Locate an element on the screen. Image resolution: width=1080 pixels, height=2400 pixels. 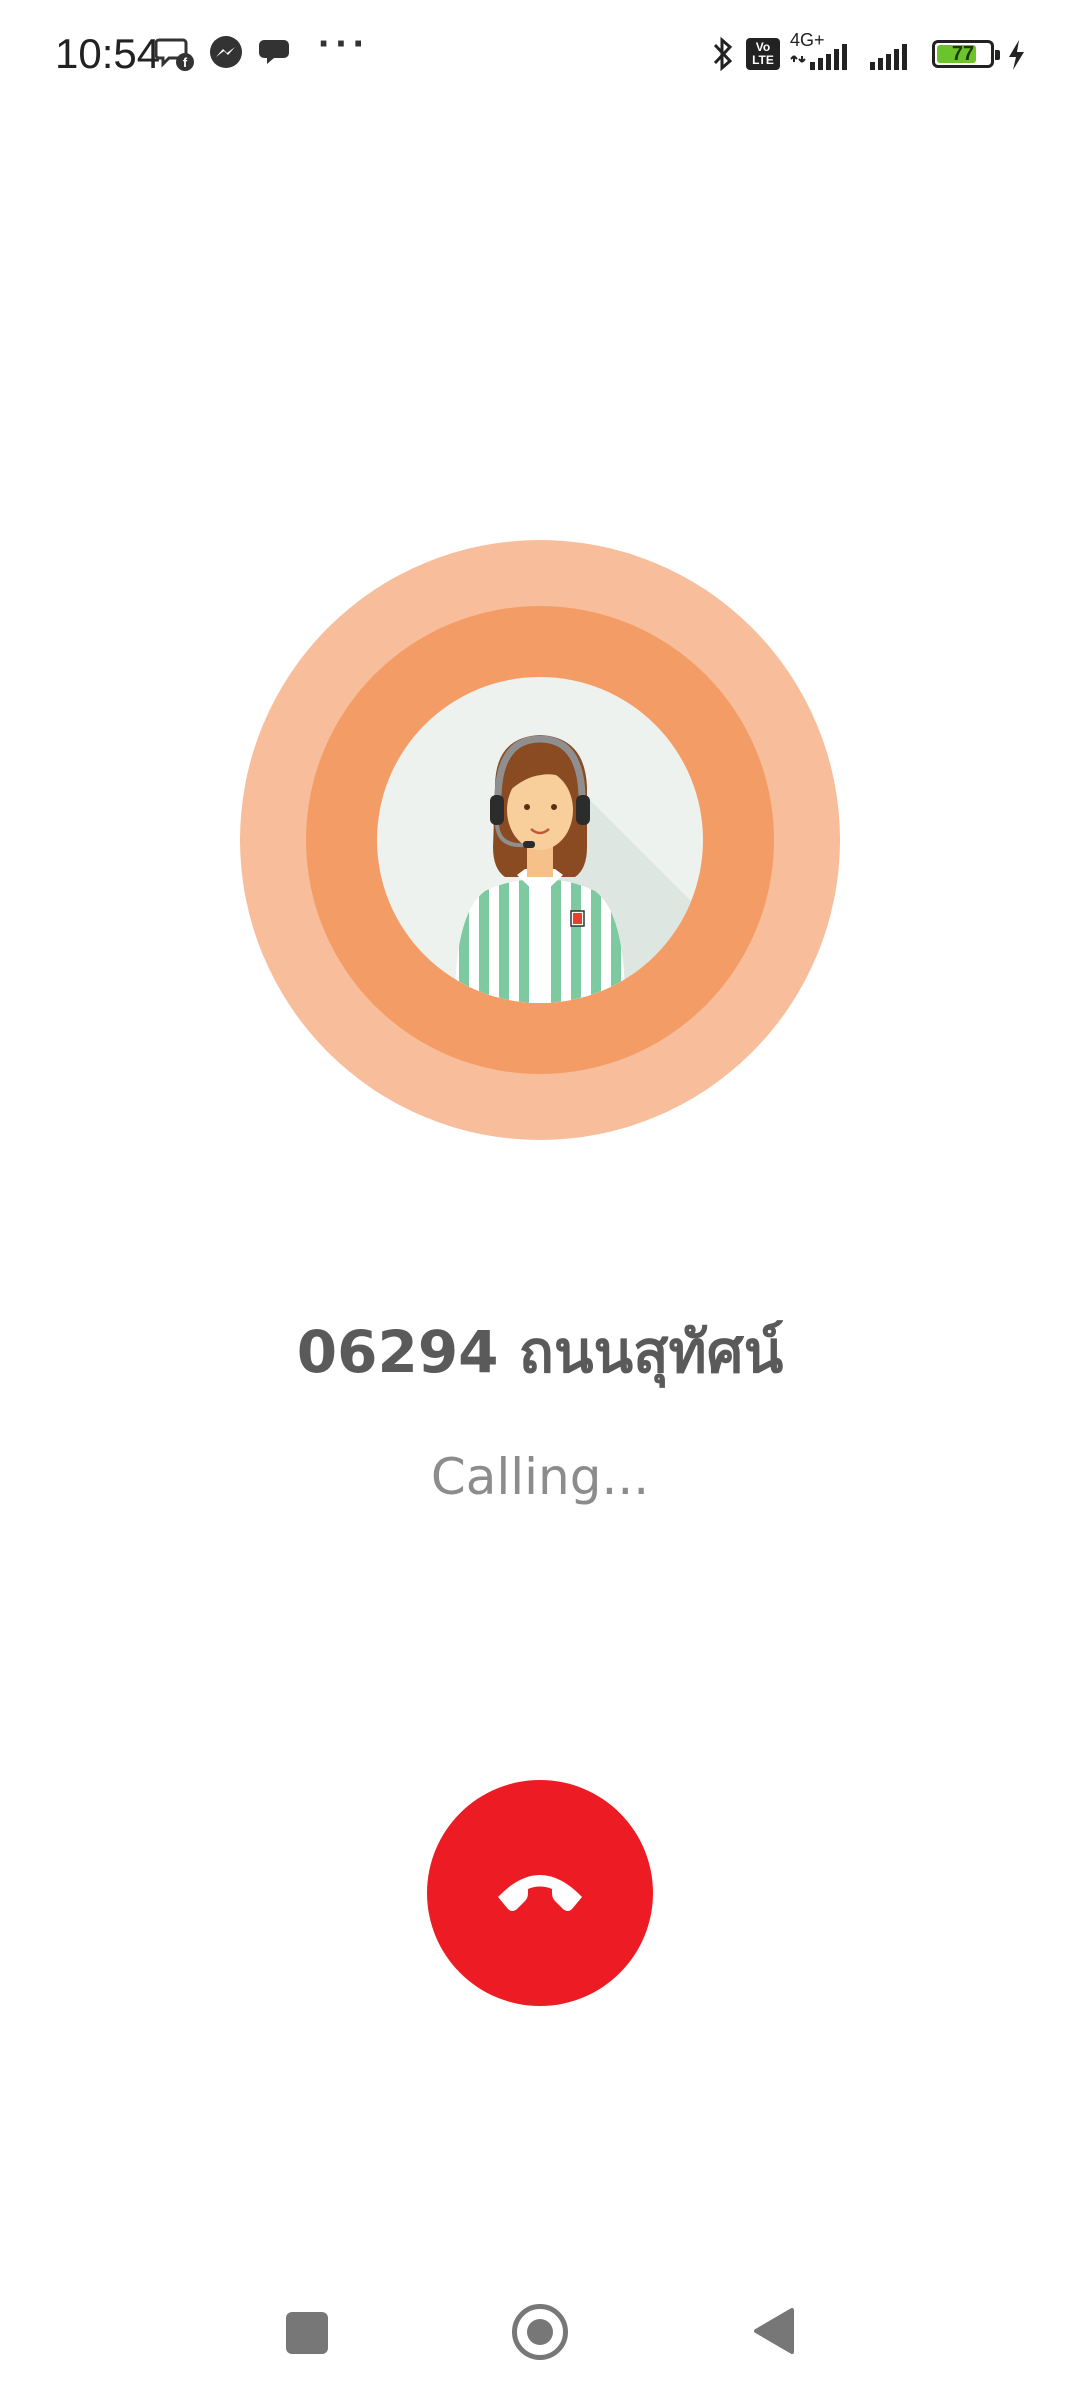
status-bar: 10:54 f ··· Vo LTE 4G+ 77 is located at coordinates (540, 55).